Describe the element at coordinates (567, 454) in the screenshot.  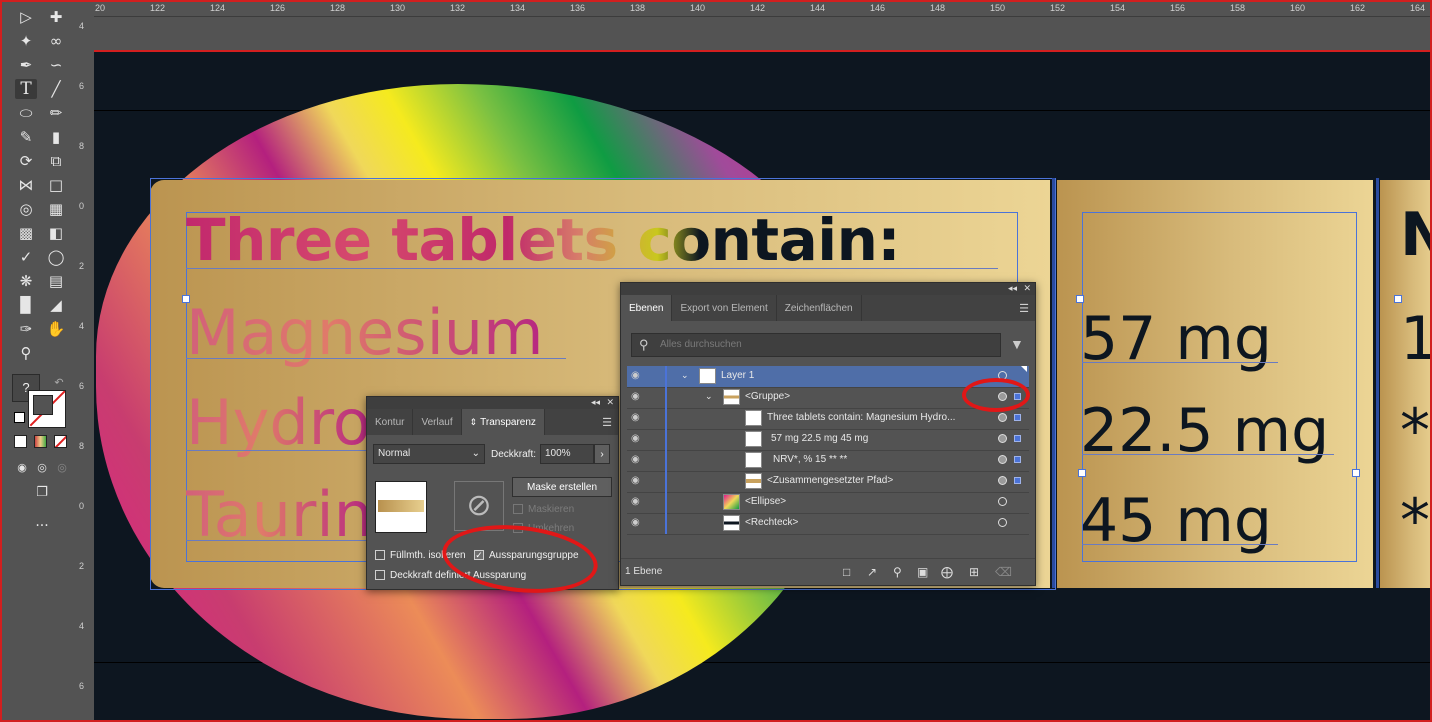
I see `opacity-input: 100%` at that location.